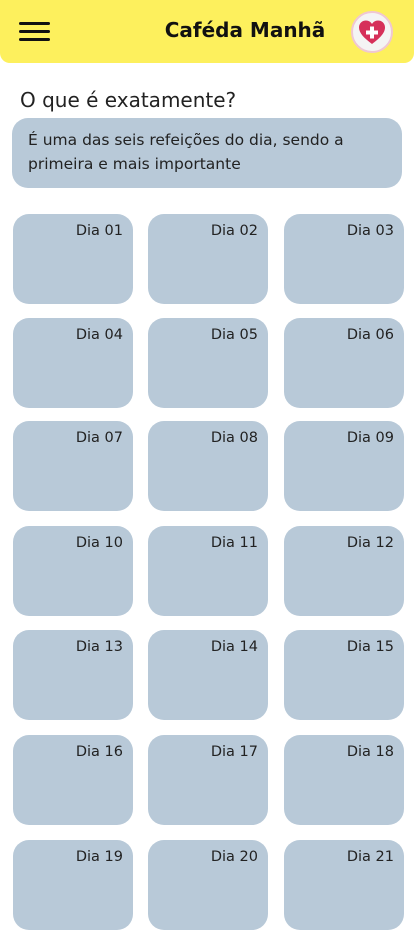 The height and width of the screenshot is (930, 414). What do you see at coordinates (208, 259) in the screenshot?
I see `day-card: Dia 02` at bounding box center [208, 259].